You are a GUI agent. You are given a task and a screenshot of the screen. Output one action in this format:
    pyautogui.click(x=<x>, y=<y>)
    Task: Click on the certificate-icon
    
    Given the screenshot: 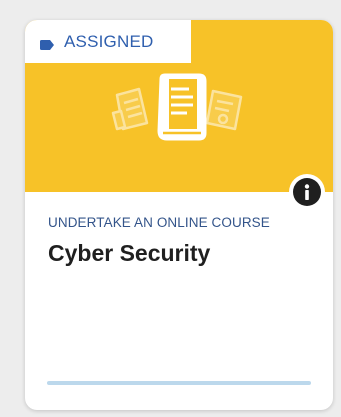 What is the action you would take?
    pyautogui.click(x=224, y=110)
    